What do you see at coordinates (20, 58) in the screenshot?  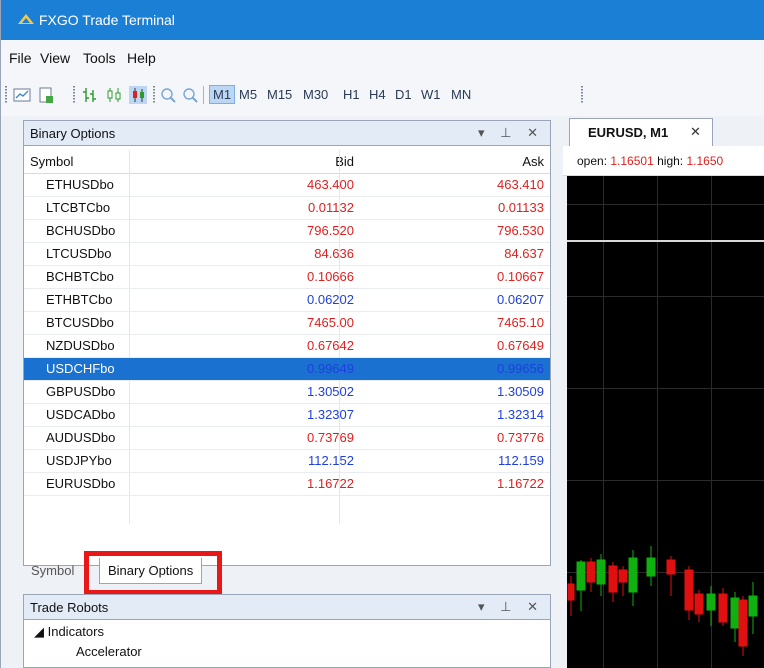 I see `menu-file: File` at bounding box center [20, 58].